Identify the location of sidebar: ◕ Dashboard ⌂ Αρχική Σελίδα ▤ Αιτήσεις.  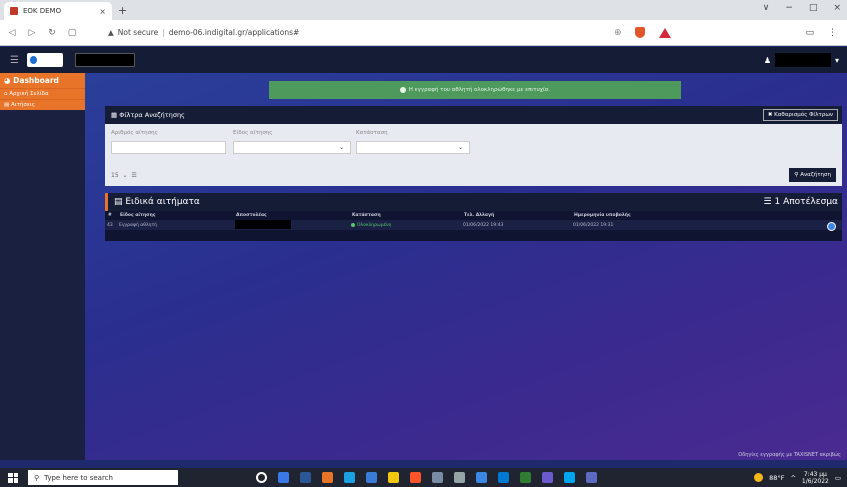
(42, 266).